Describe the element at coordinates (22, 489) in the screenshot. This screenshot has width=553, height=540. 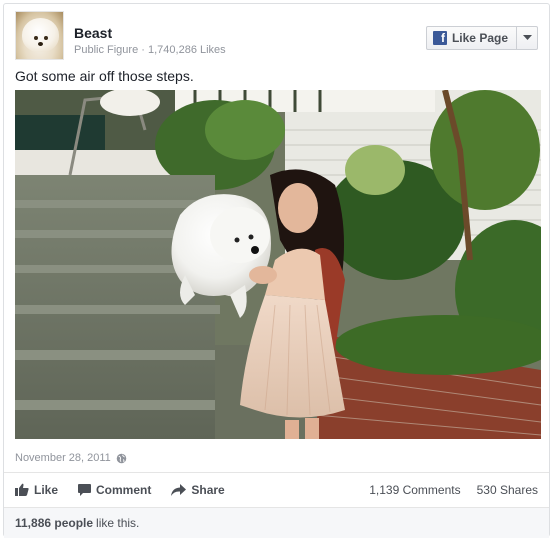
I see `thumbs-up-icon` at that location.